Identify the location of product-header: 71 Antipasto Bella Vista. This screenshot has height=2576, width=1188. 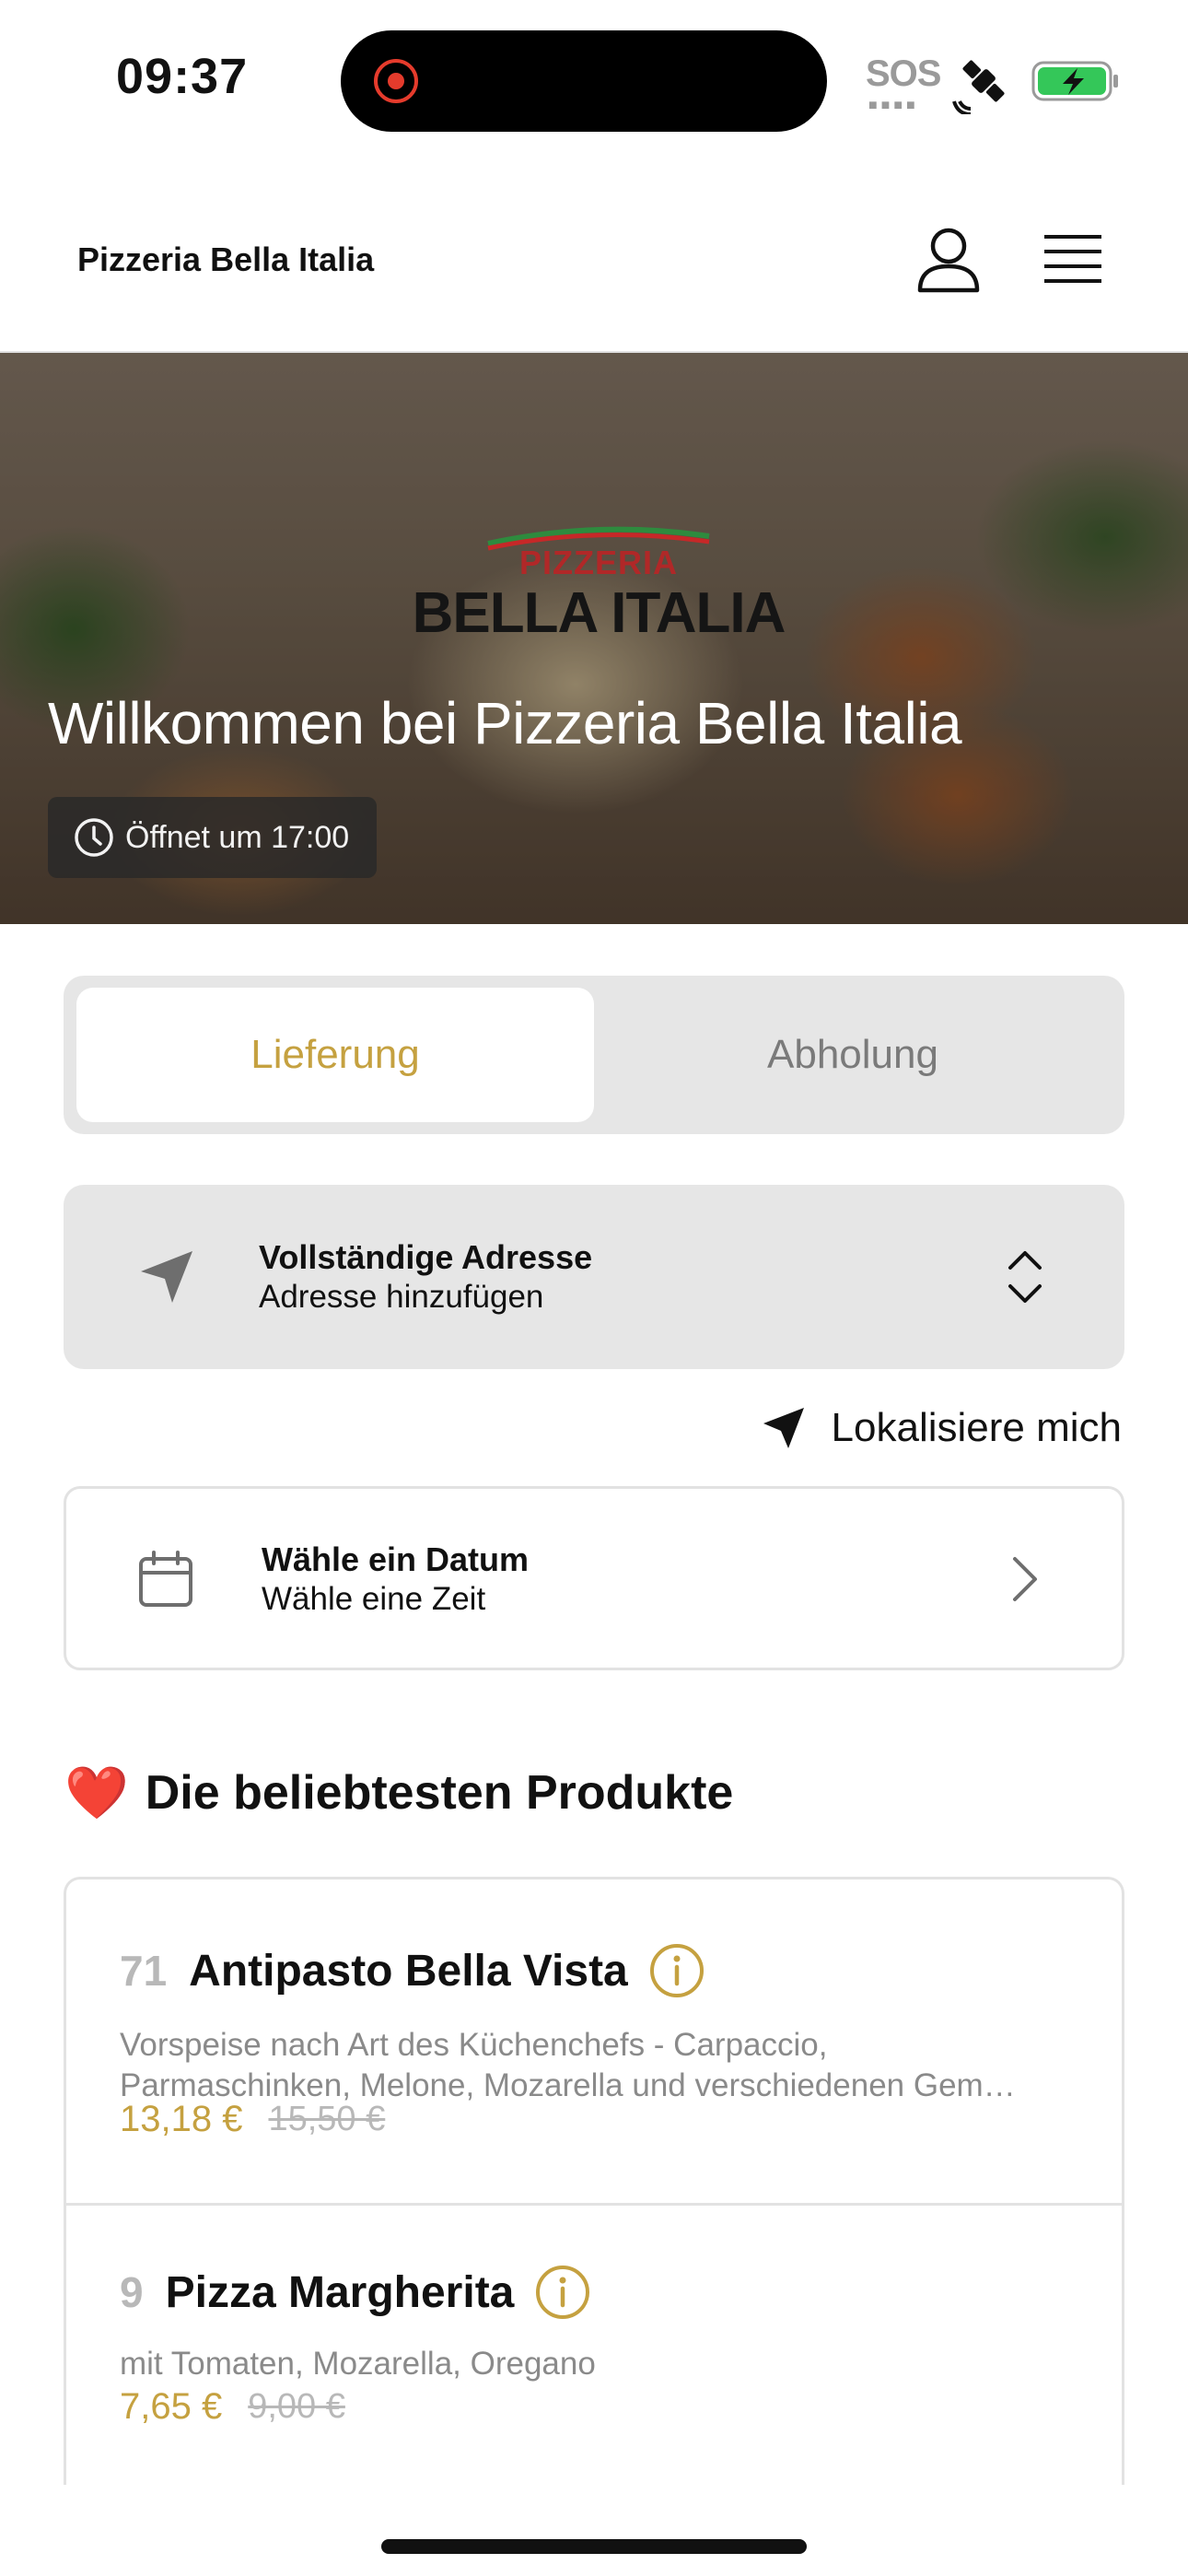
(412, 1971).